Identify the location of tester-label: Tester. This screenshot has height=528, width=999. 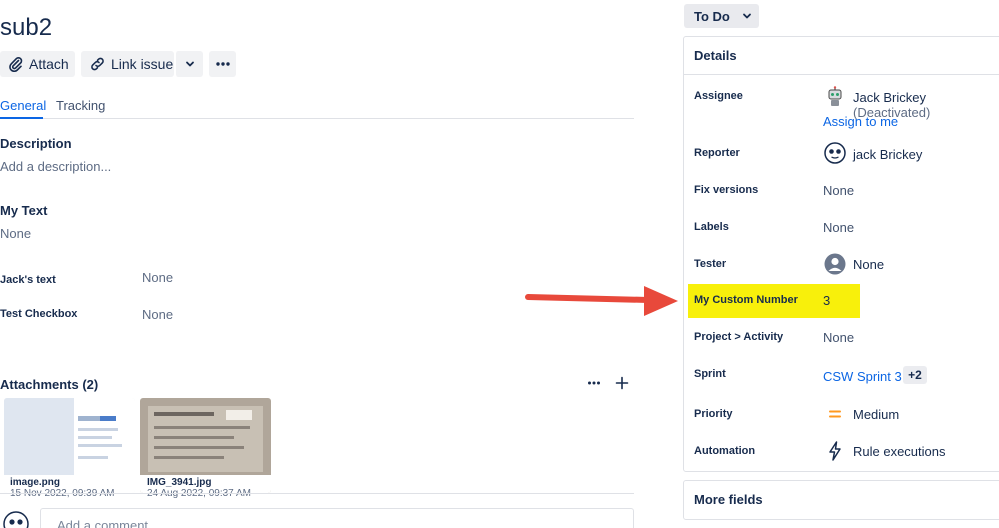
(710, 264).